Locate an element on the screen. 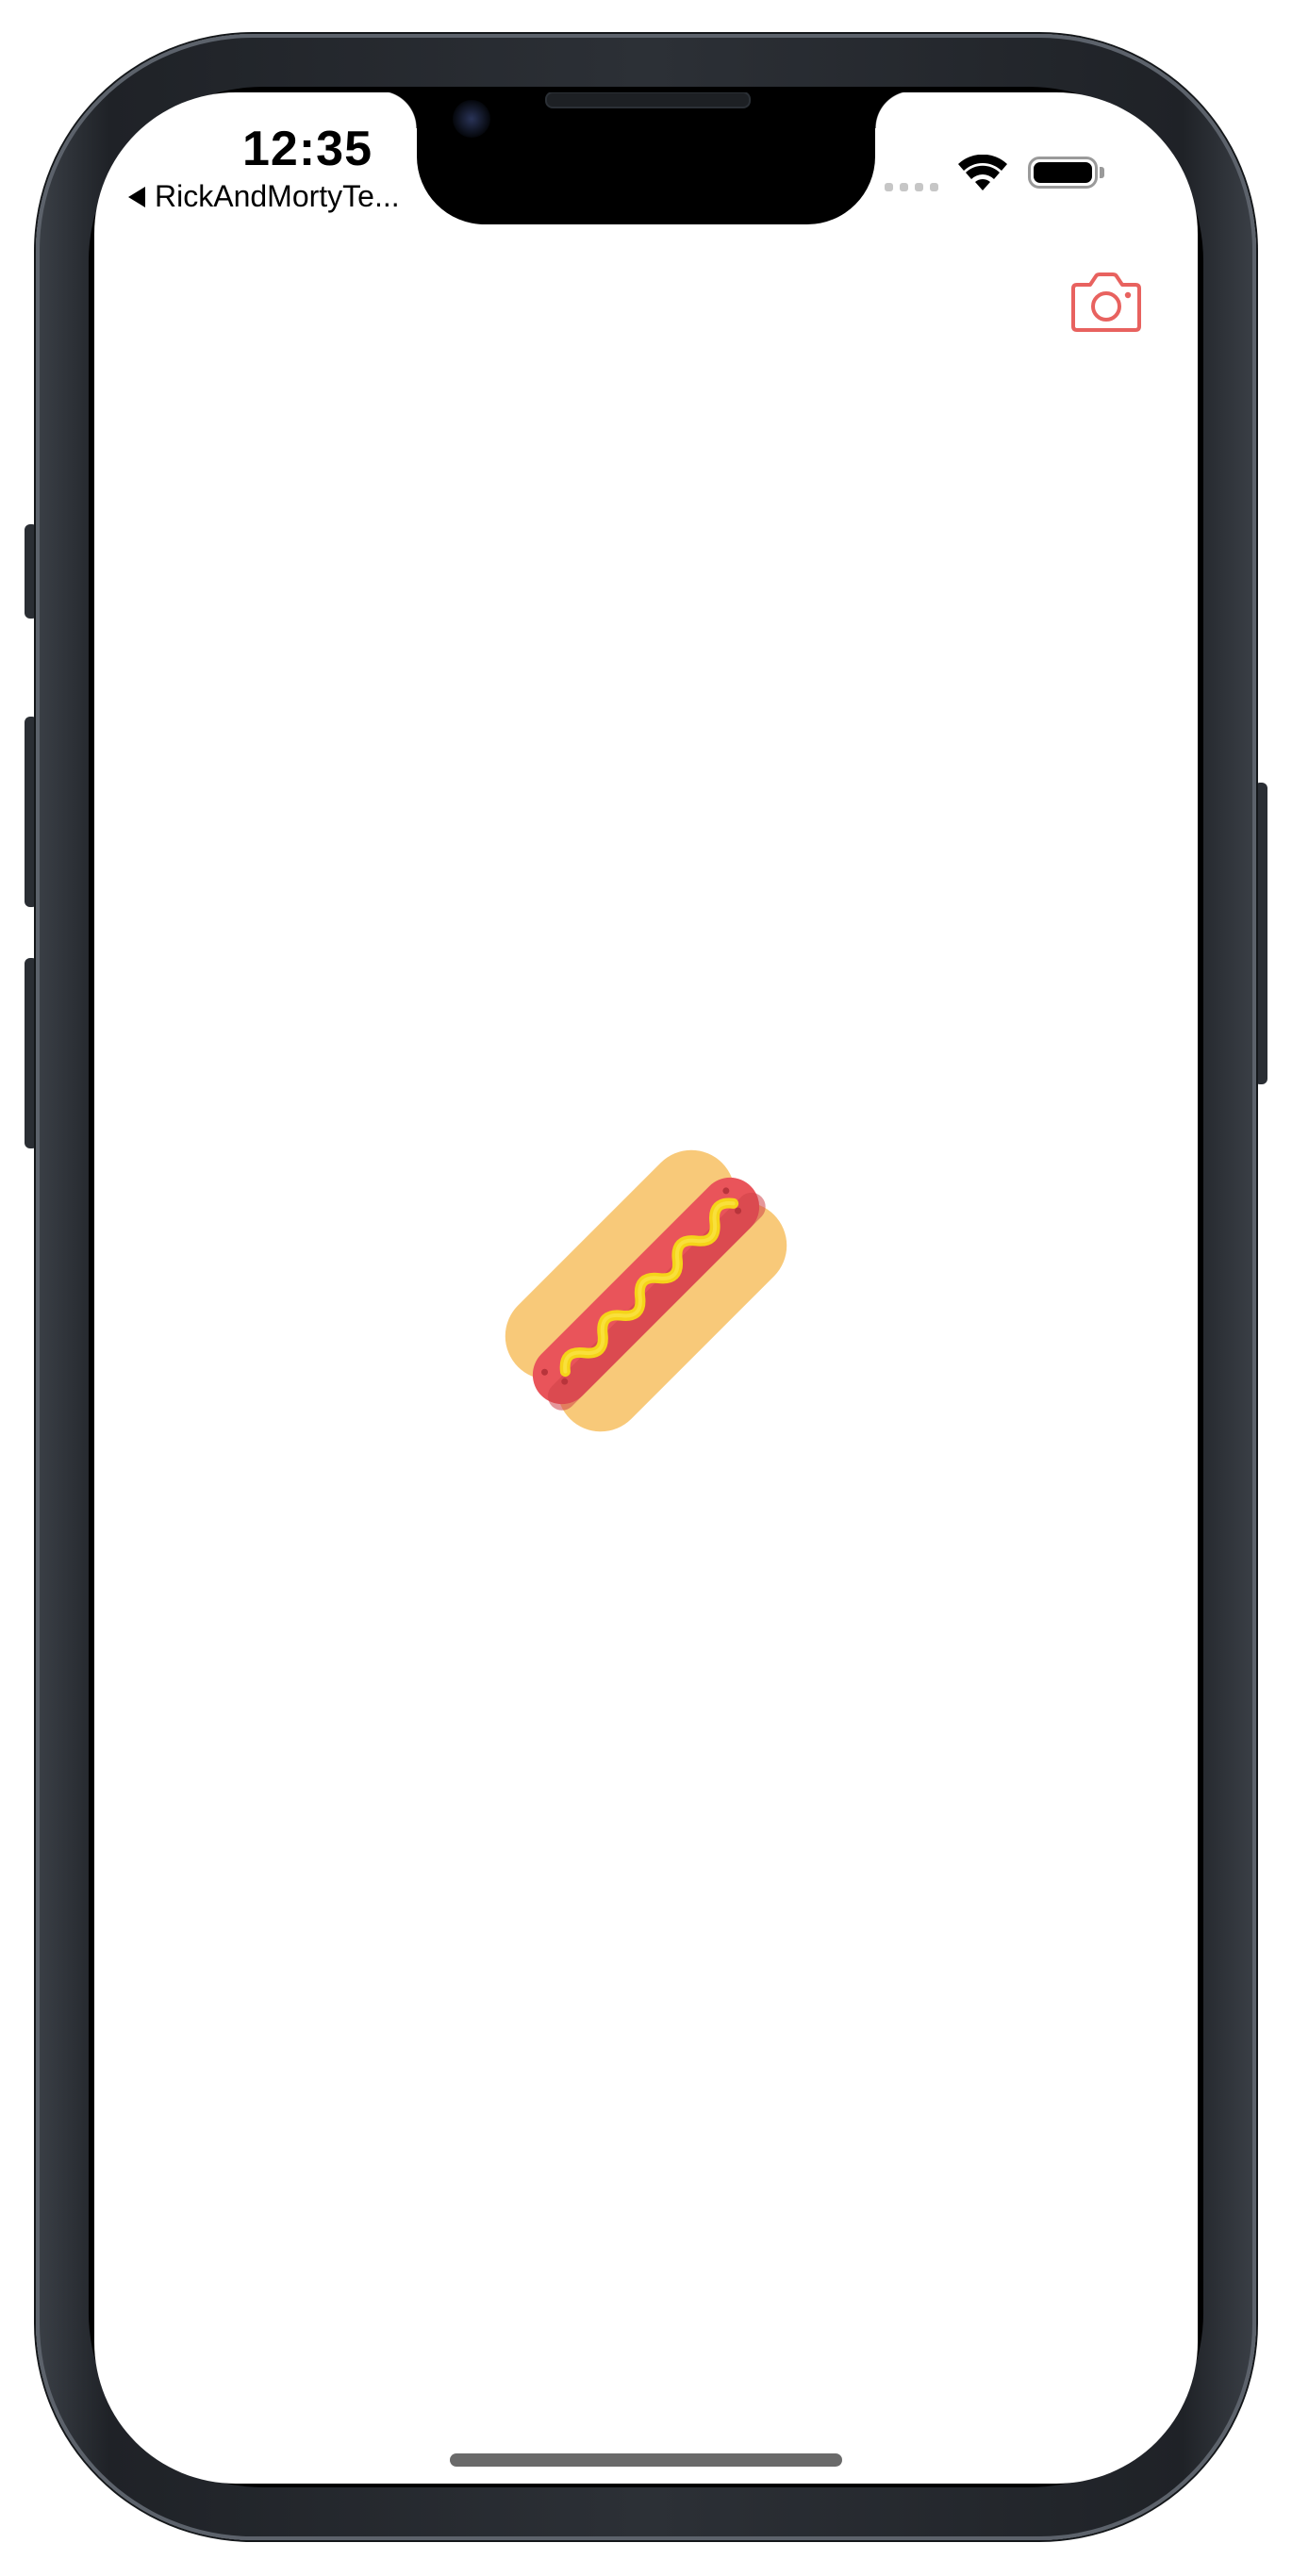 Image resolution: width=1292 pixels, height=2576 pixels. camera-icon is located at coordinates (1106, 303).